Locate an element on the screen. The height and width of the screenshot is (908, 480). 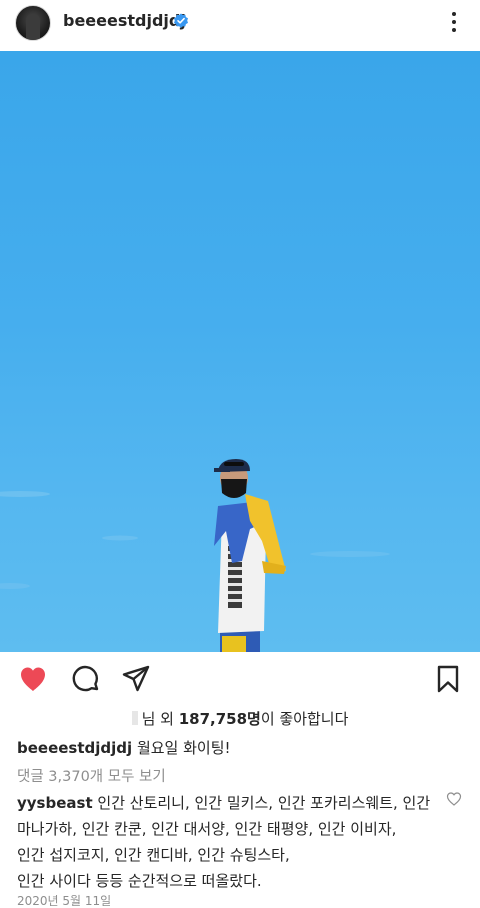
likes-prefix: 님 외 is located at coordinates (160, 719).